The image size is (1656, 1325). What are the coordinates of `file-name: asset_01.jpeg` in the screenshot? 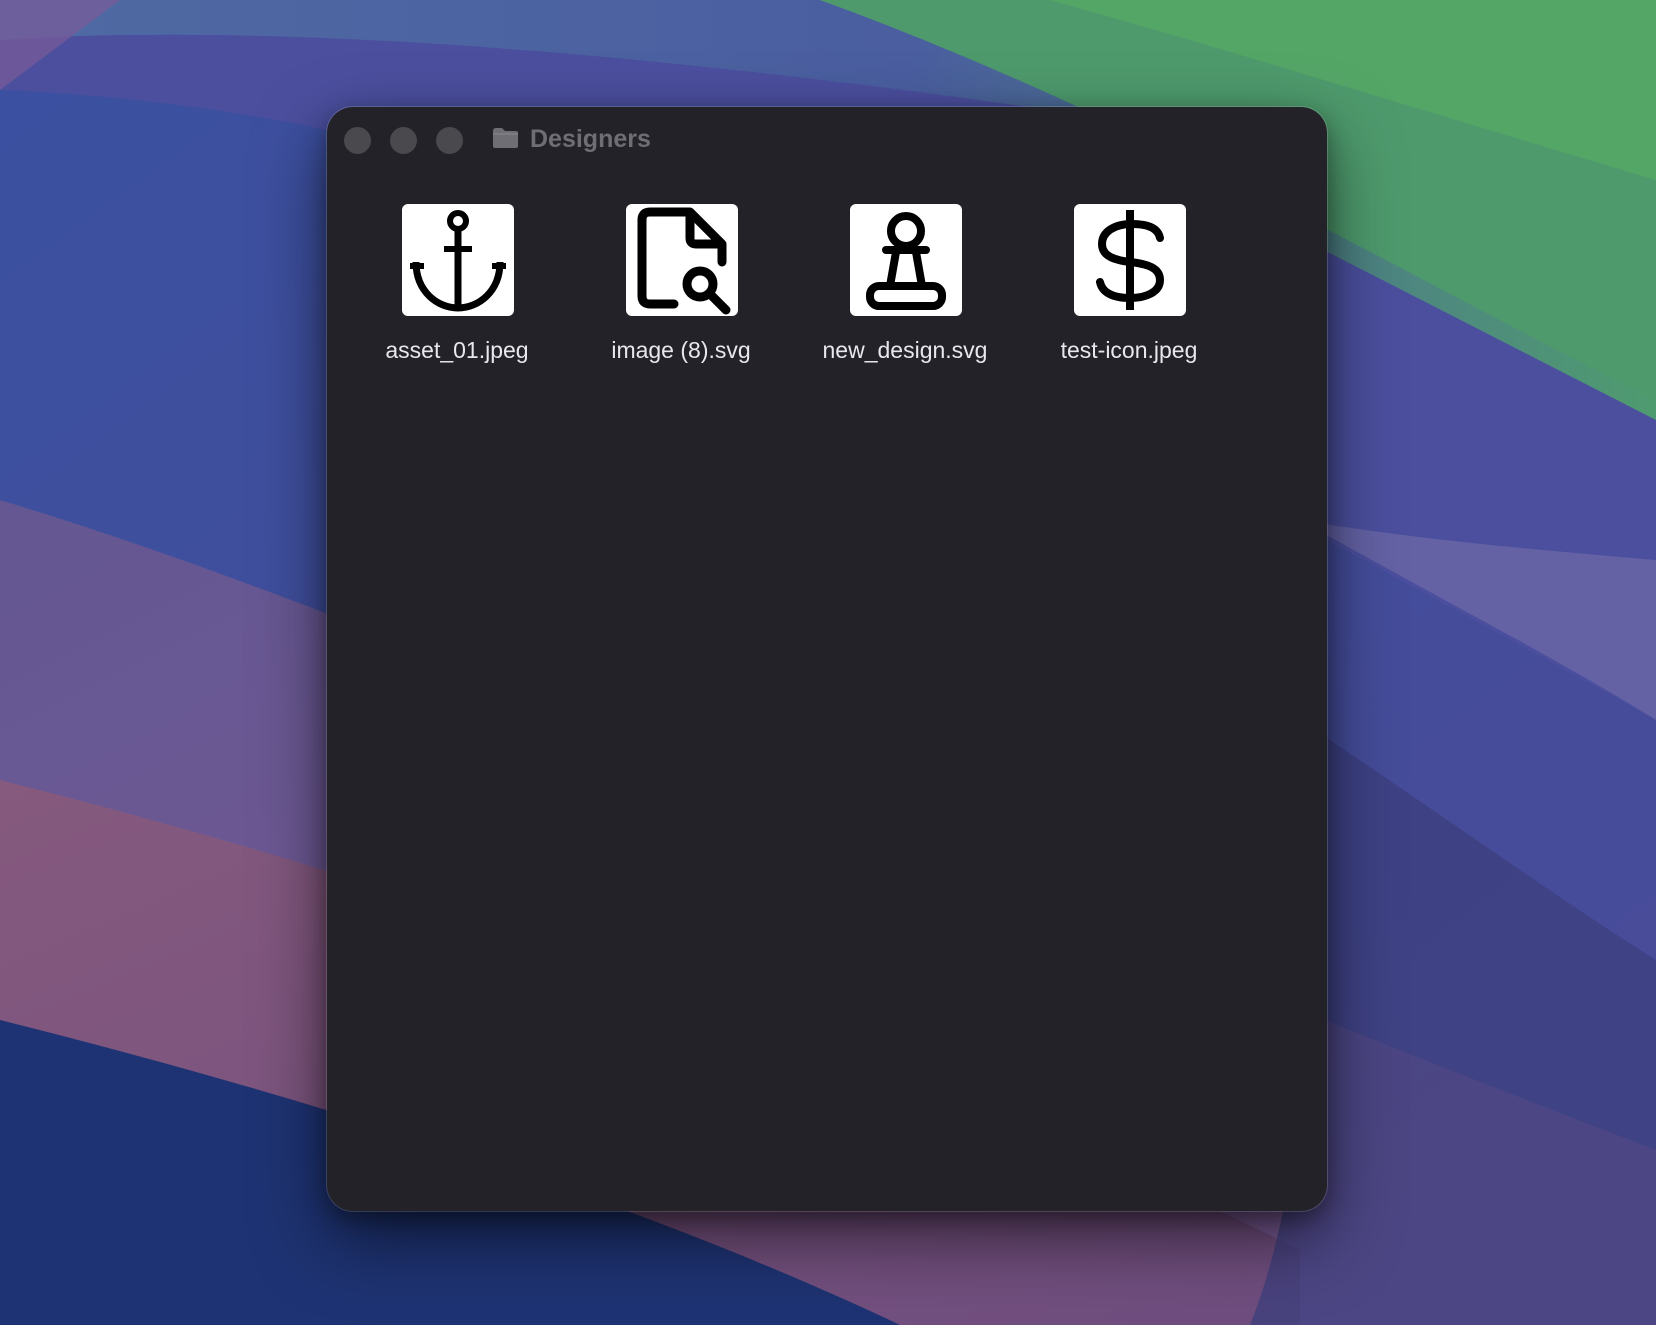 It's located at (457, 350).